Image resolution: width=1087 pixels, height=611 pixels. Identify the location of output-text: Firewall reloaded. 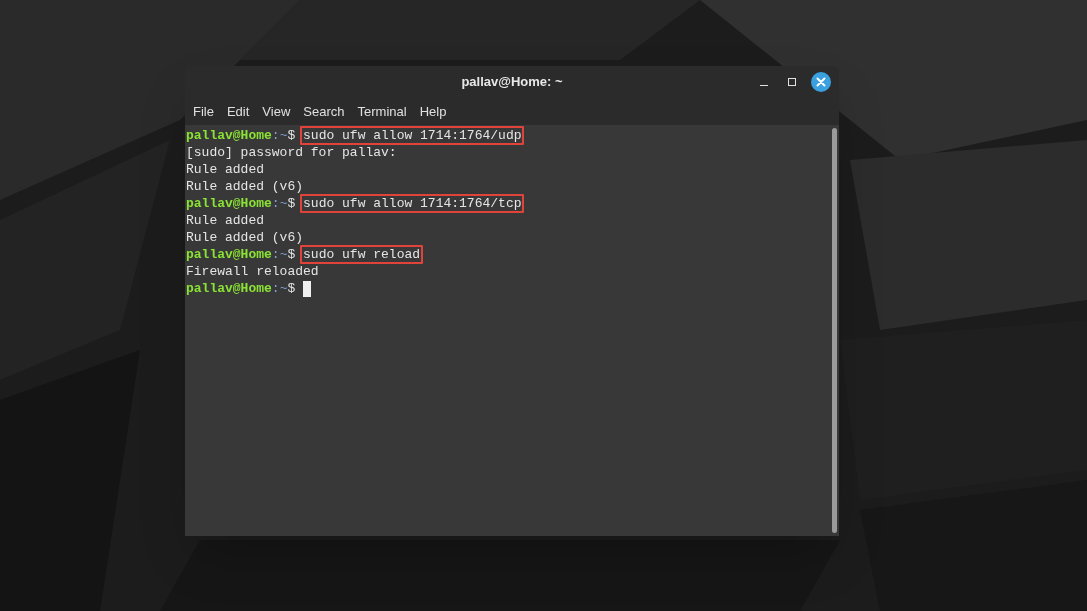
(252, 271).